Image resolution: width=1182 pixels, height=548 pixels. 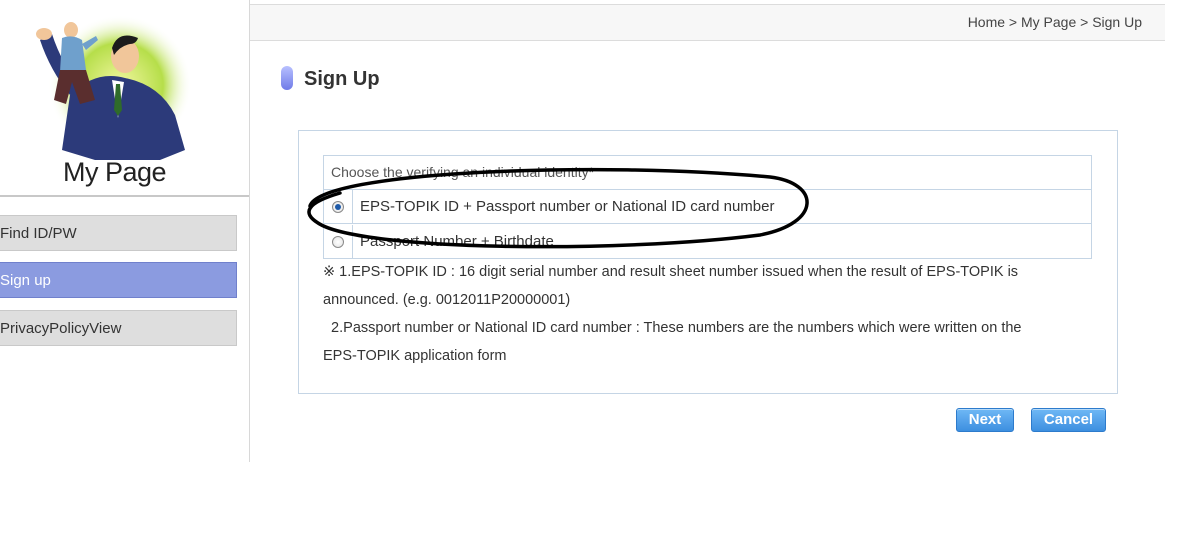 I want to click on my-page-banner: My Page, so click(x=124, y=98).